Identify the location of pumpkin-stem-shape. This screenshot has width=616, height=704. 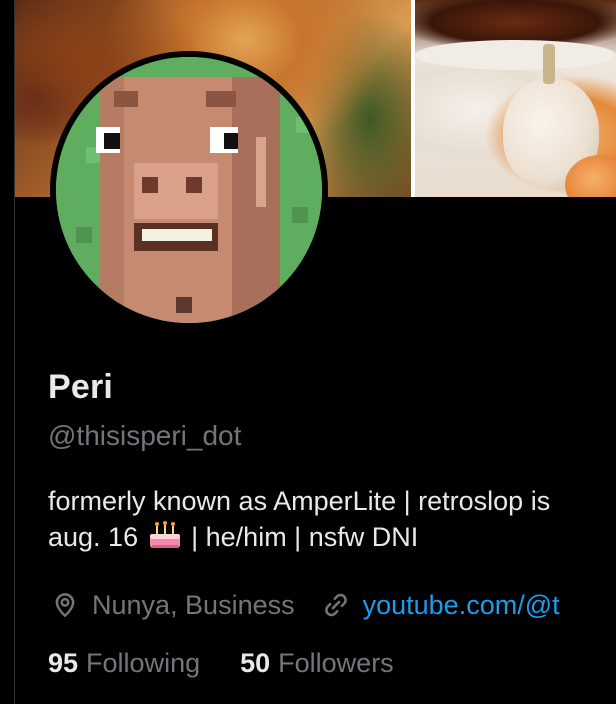
(549, 64).